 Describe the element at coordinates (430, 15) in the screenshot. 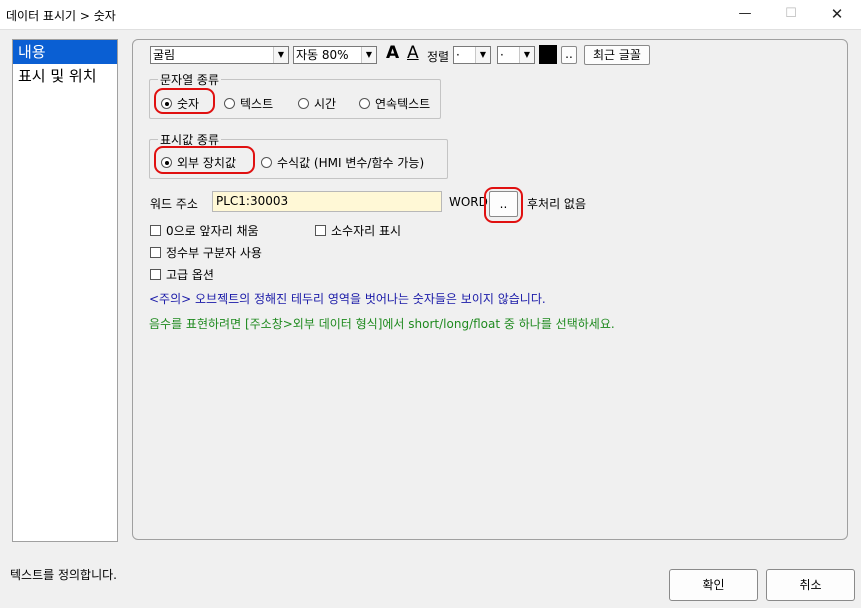

I see `title-bar: 데이터 표시기 > 숫자 — ☐ ✕` at that location.